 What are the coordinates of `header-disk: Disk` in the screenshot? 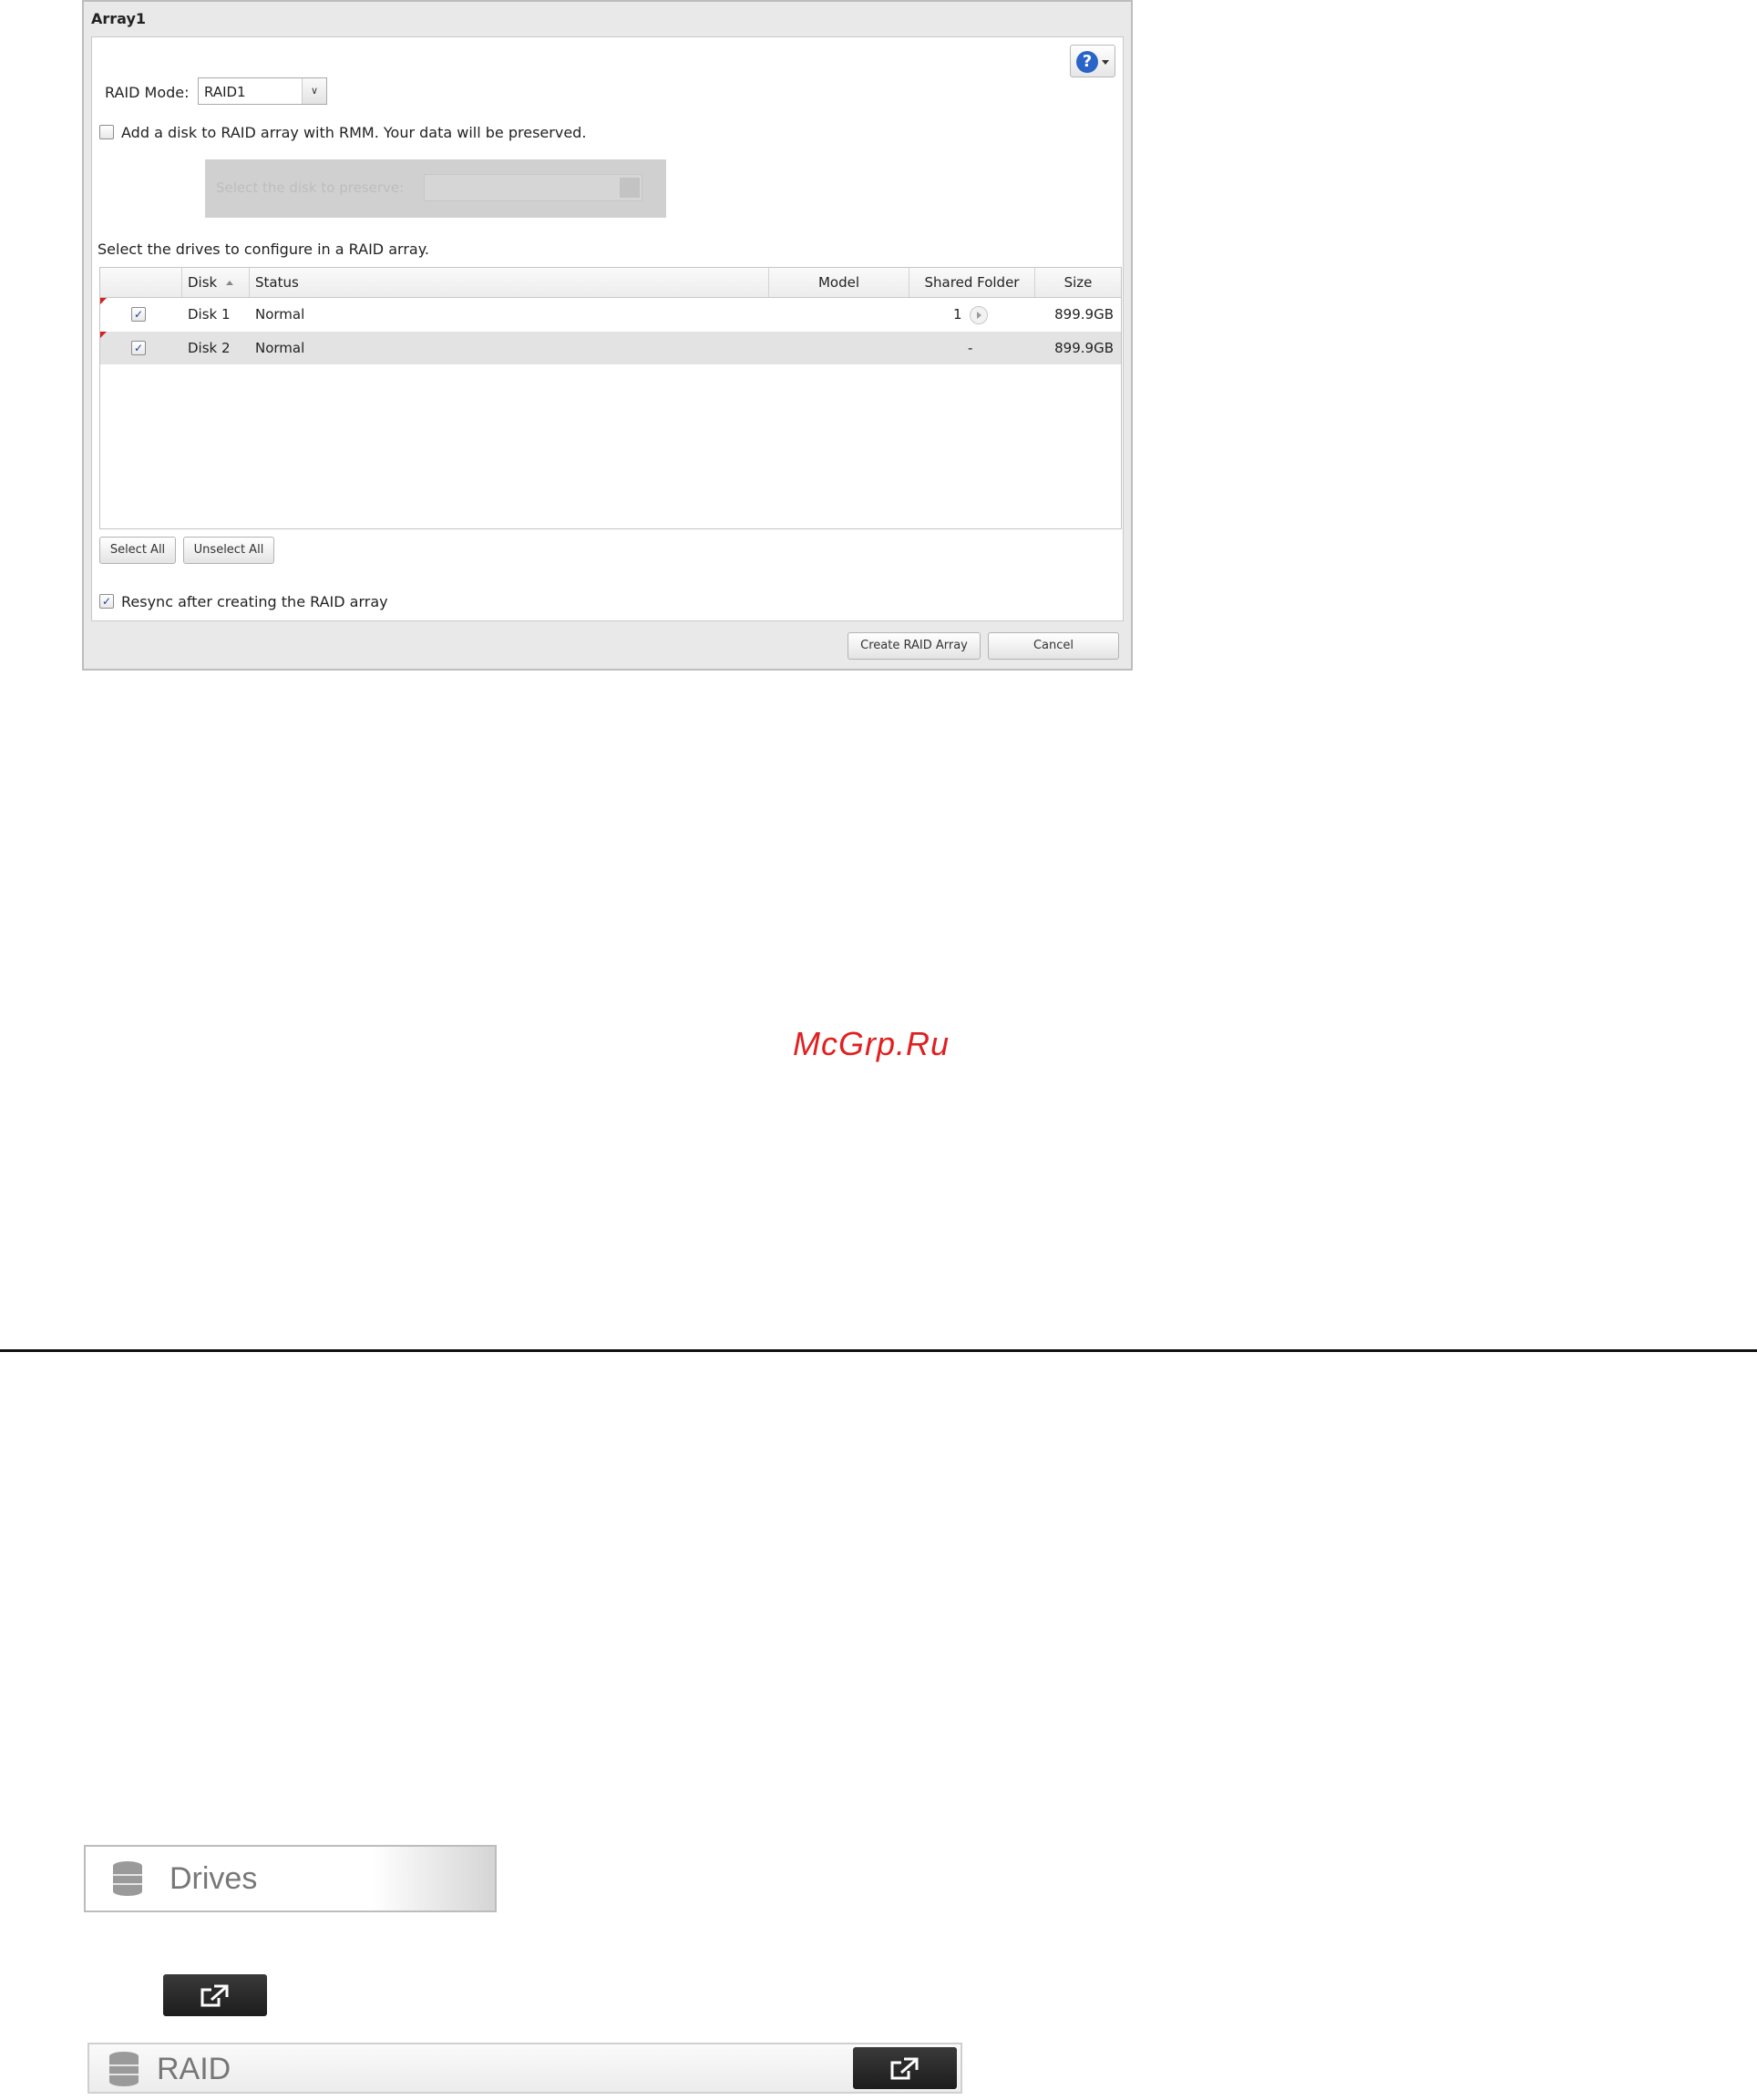 It's located at (216, 282).